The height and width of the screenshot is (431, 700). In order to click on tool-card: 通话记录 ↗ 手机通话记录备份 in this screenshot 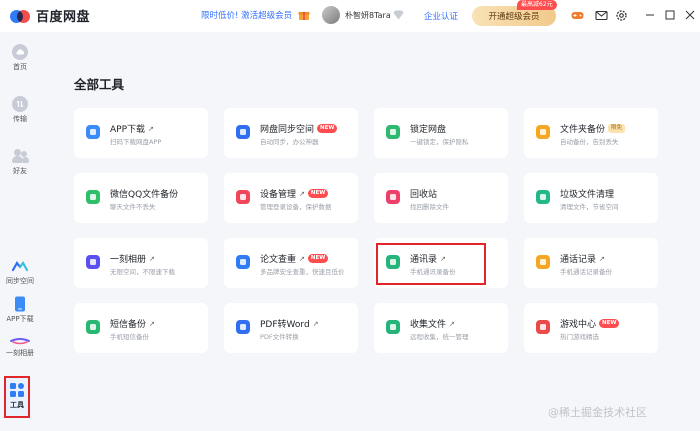, I will do `click(591, 263)`.